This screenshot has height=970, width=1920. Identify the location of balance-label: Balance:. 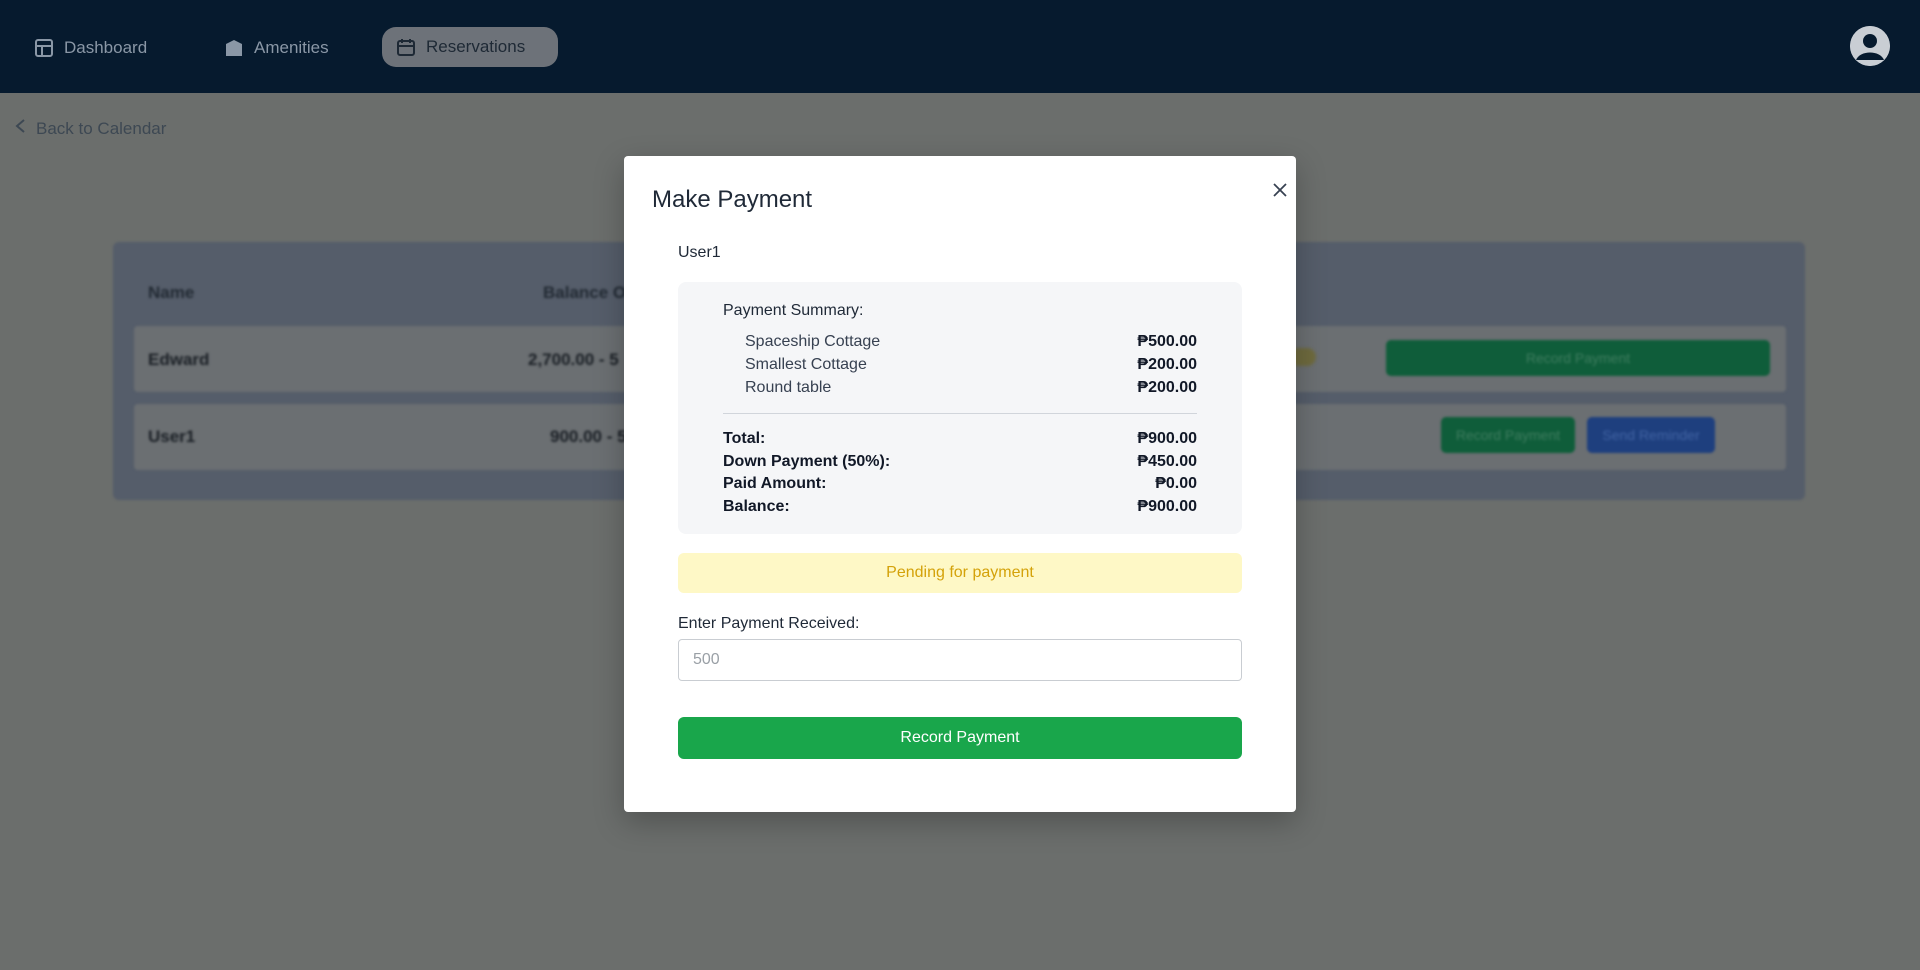
(756, 506).